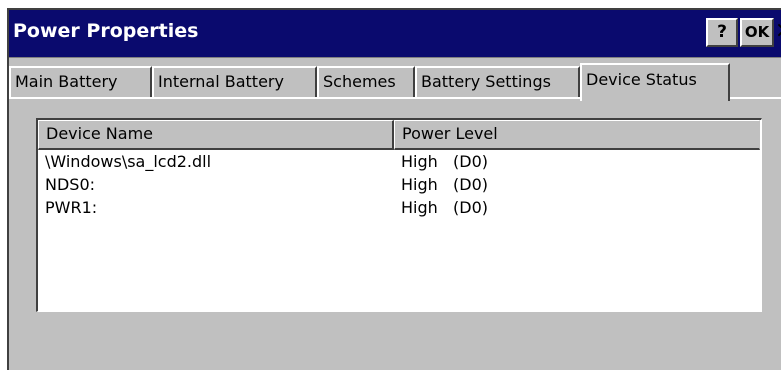  What do you see at coordinates (777, 32) in the screenshot?
I see `close-button: ×` at bounding box center [777, 32].